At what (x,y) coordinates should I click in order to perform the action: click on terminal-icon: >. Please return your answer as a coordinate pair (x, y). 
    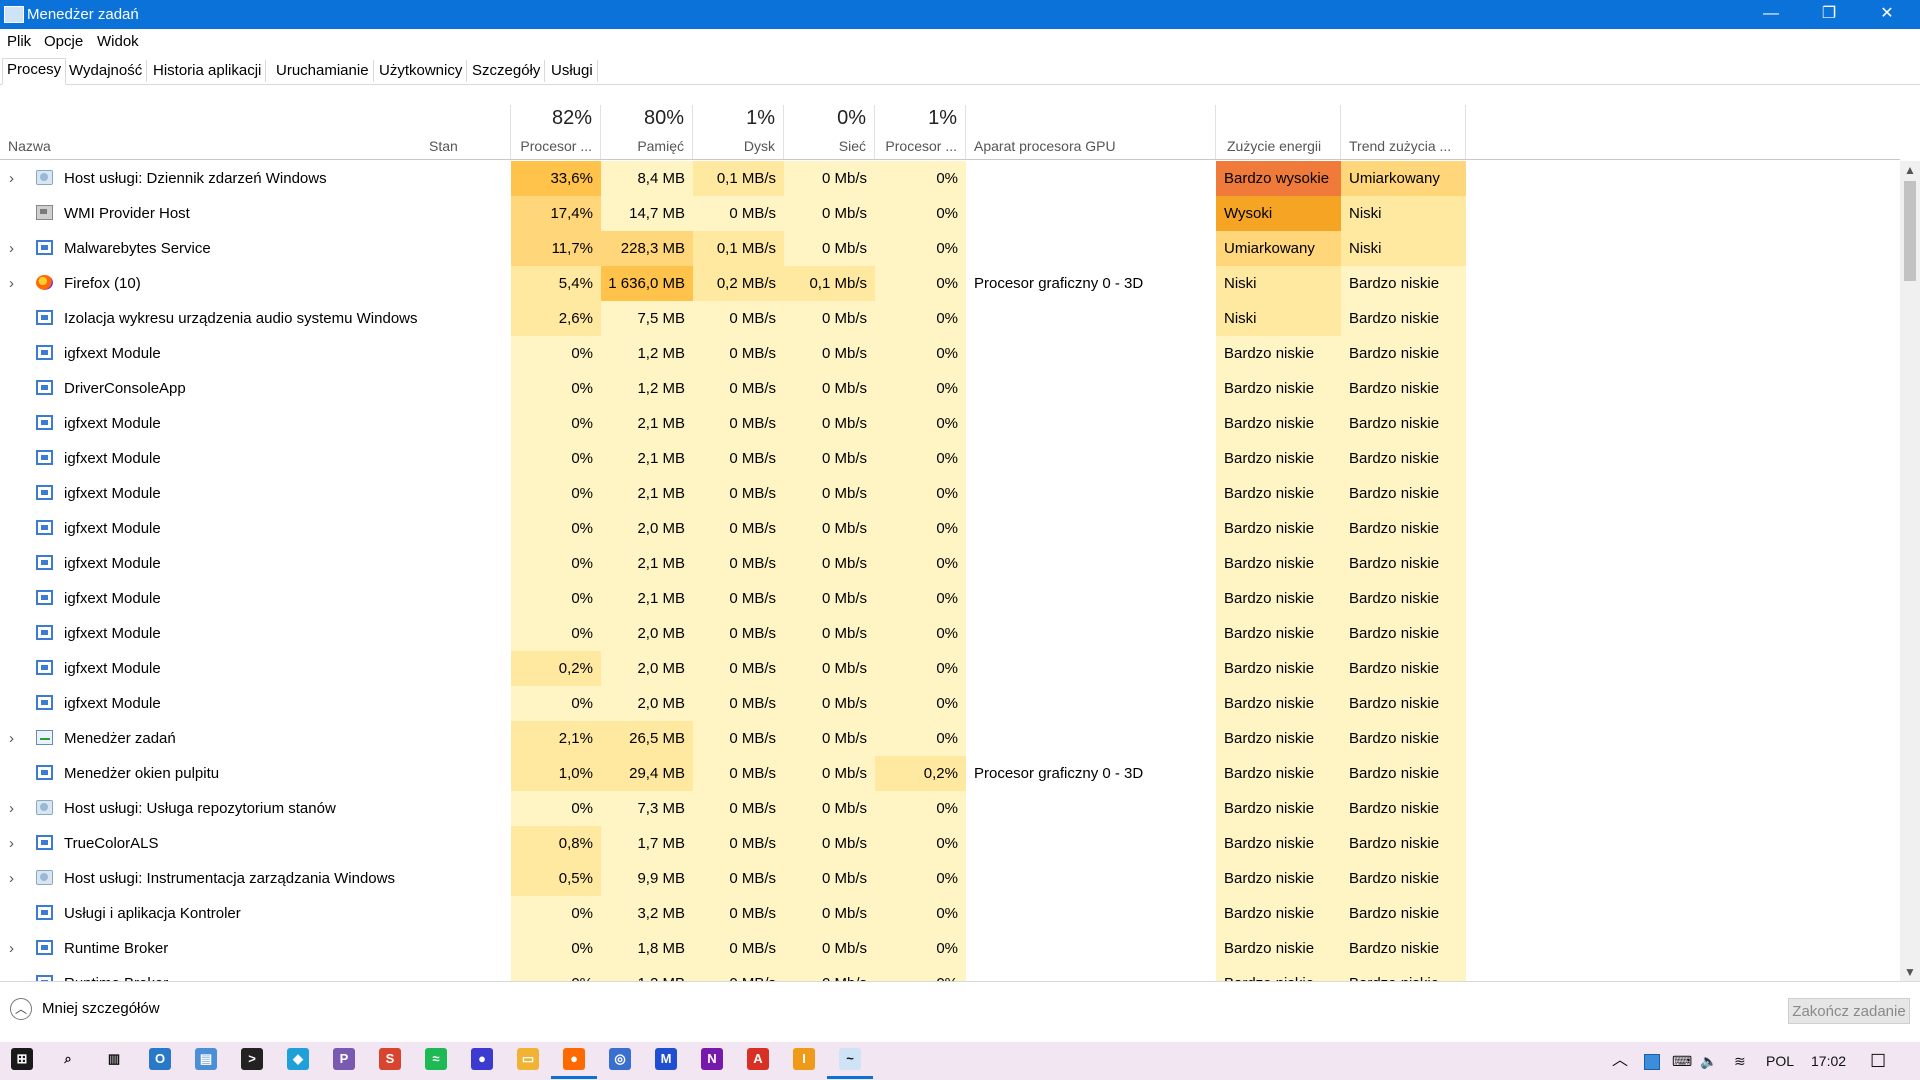
    Looking at the image, I should click on (252, 1059).